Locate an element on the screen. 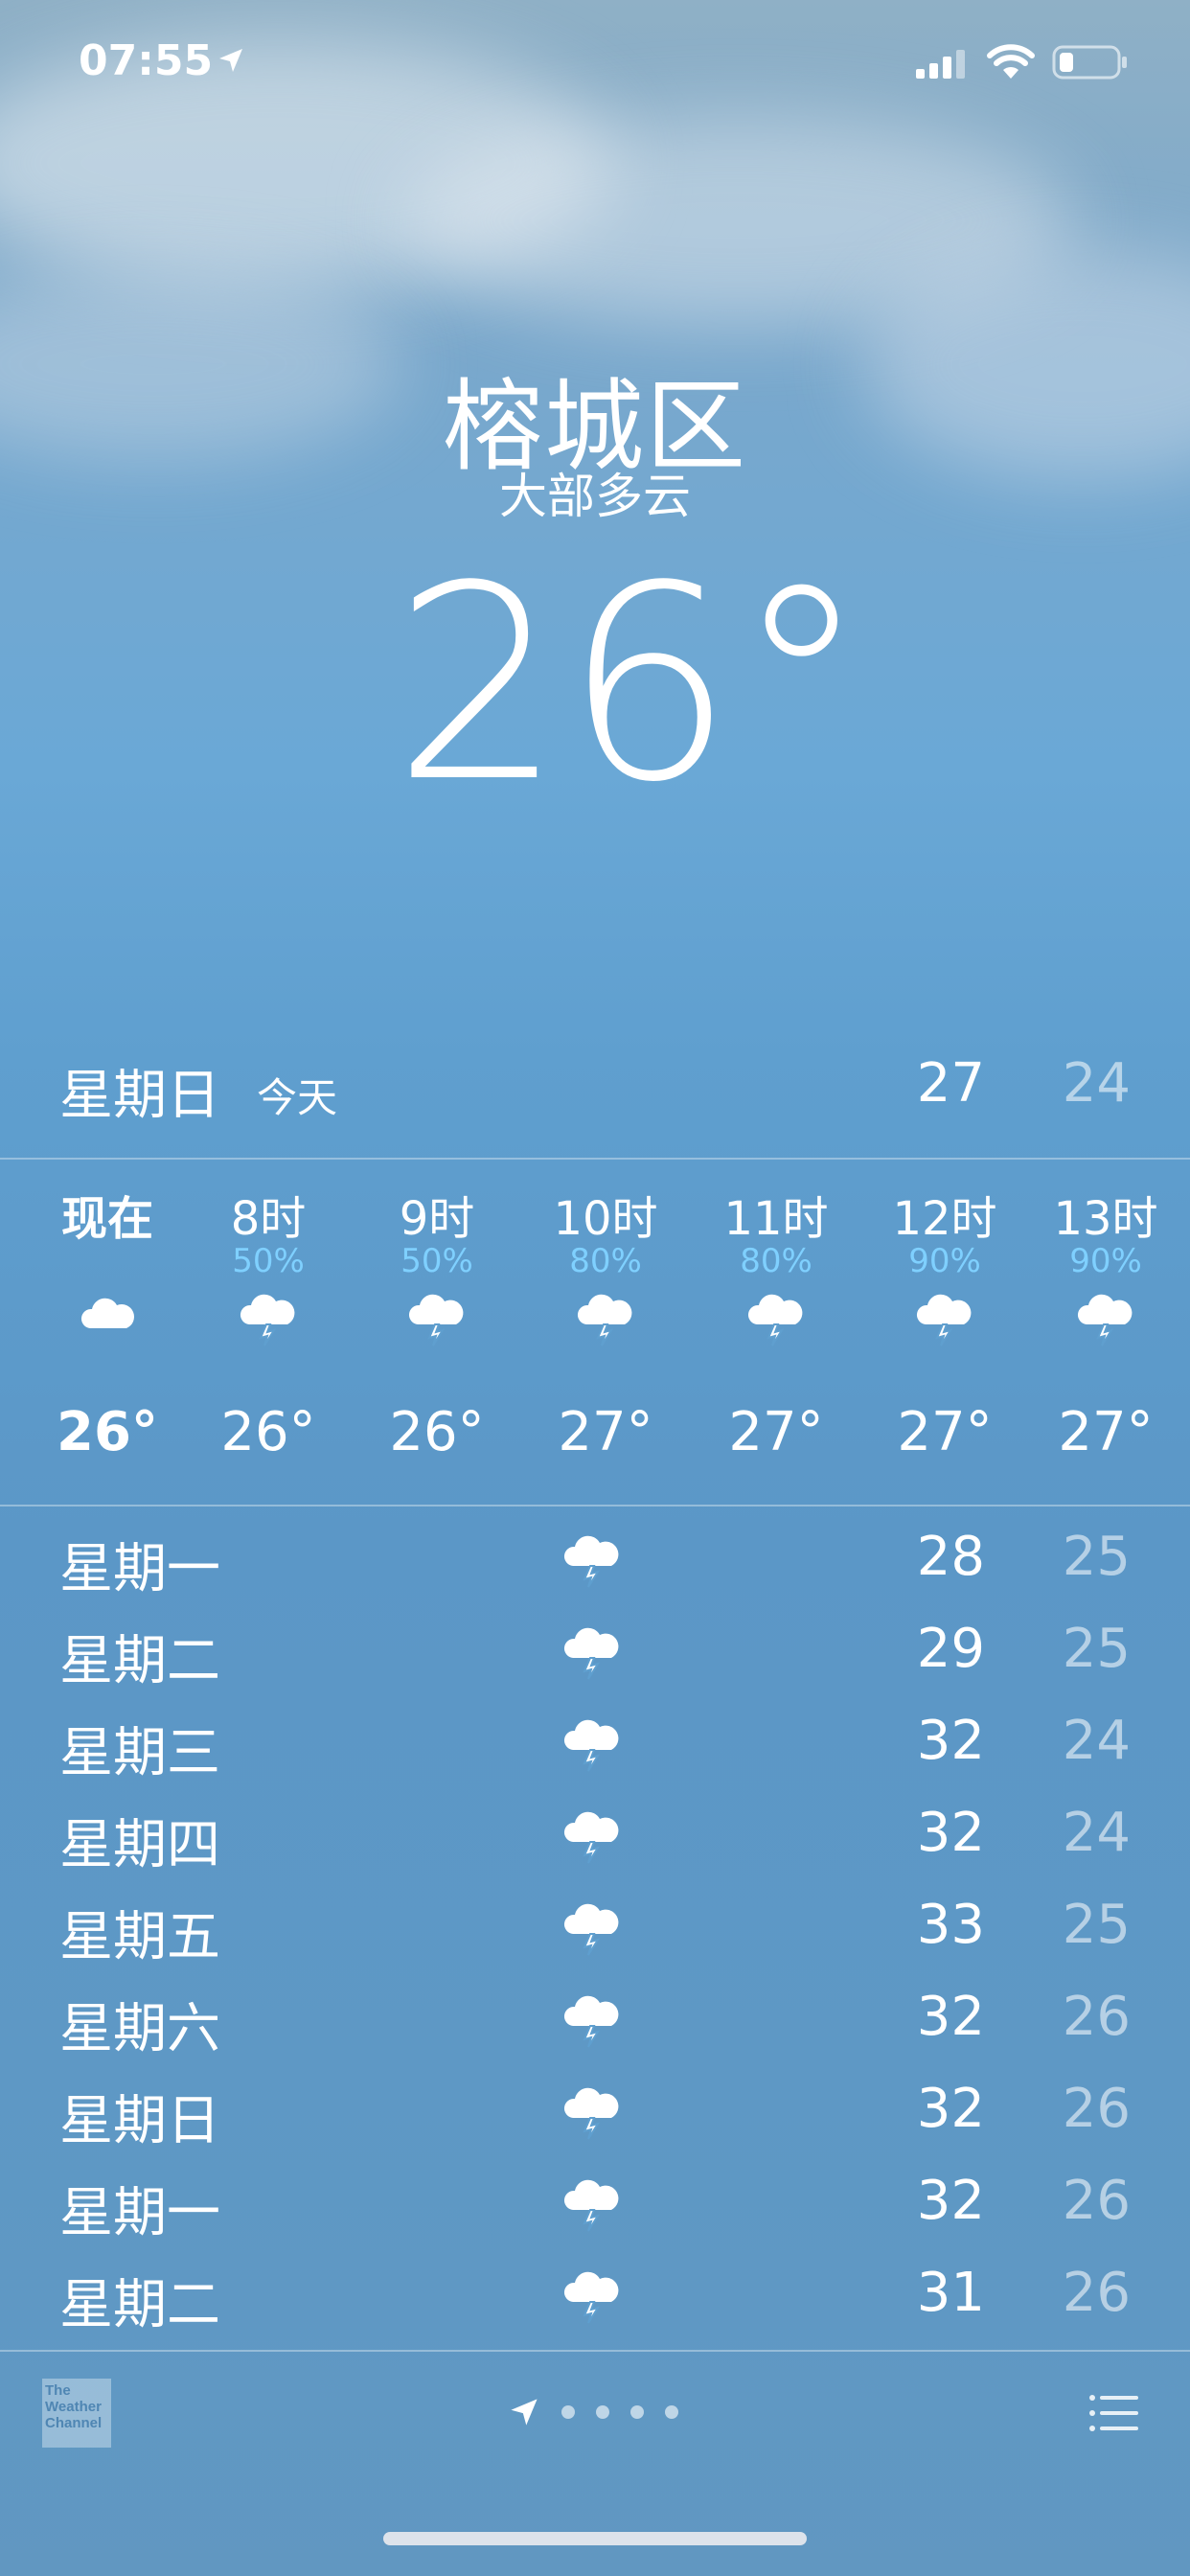 This screenshot has width=1190, height=2576. hourly-item: 8时 50% 26° is located at coordinates (269, 1332).